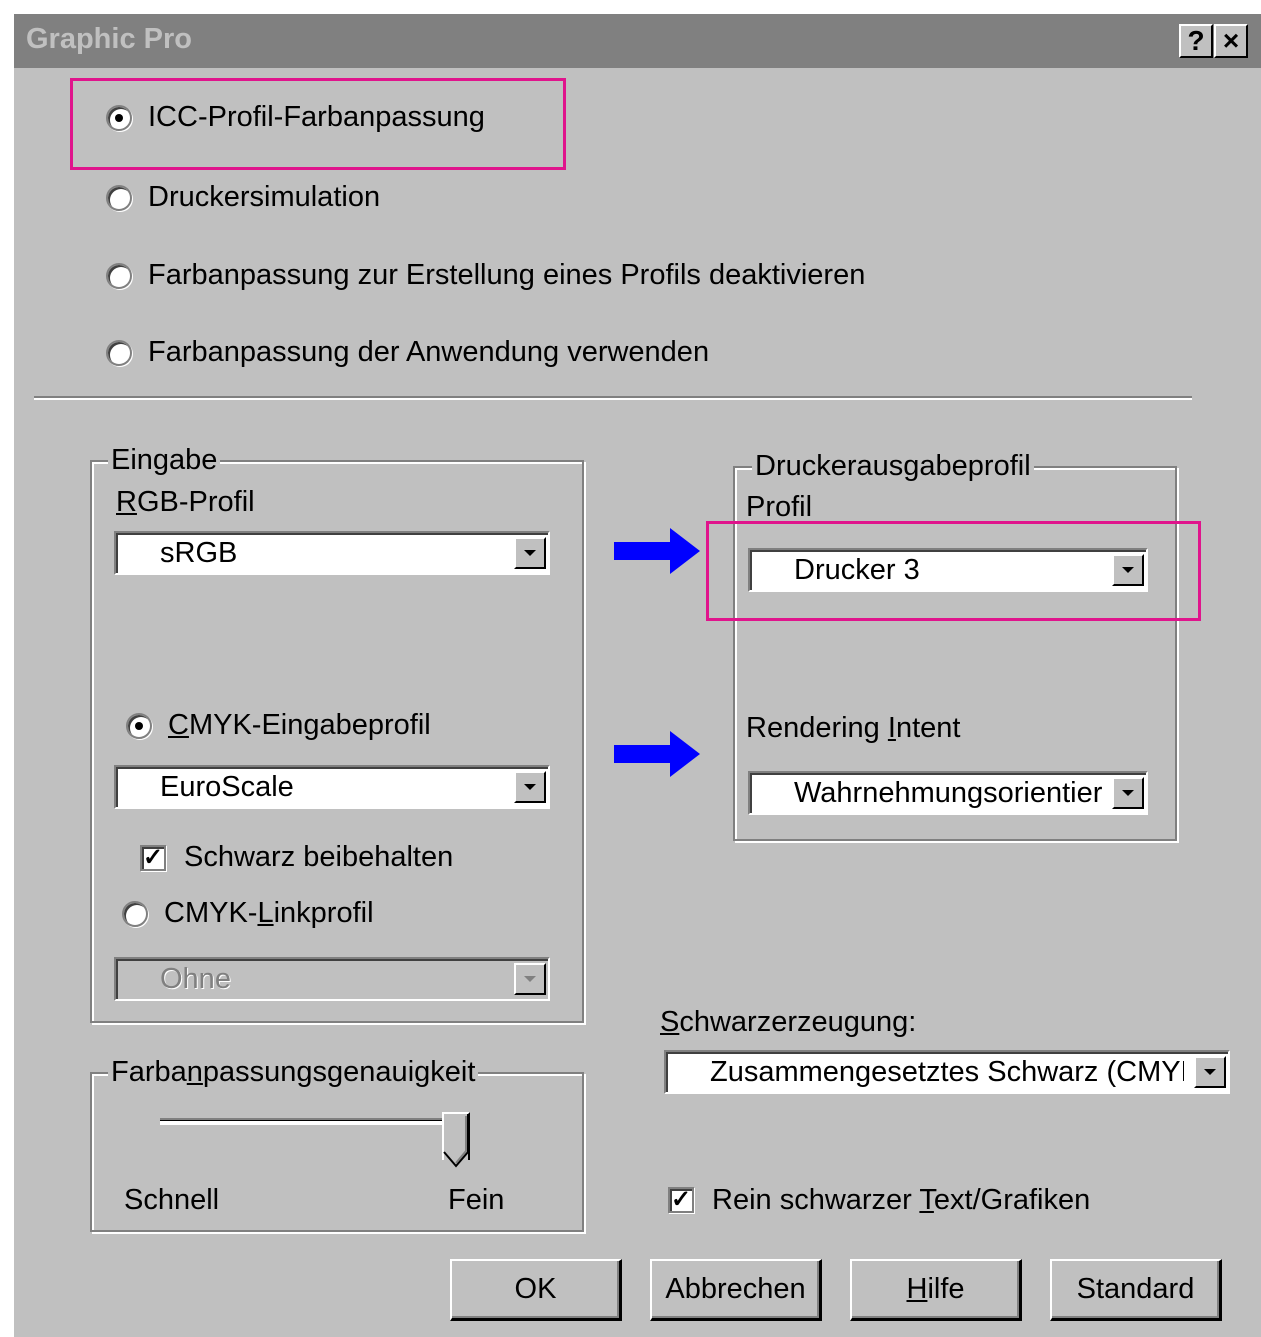 This screenshot has height=1337, width=1261. Describe the element at coordinates (429, 352) in the screenshot. I see `label-application-matching: Farbanpassung der Anwendung verwenden` at that location.